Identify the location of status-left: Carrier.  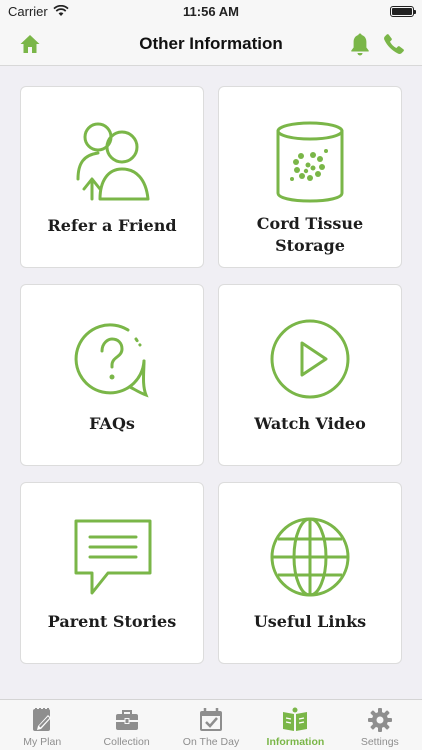
(38, 11).